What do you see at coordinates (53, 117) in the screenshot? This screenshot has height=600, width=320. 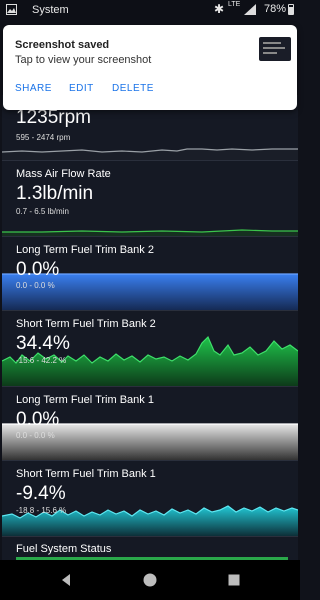 I see `gauge-value: 1235rpm` at bounding box center [53, 117].